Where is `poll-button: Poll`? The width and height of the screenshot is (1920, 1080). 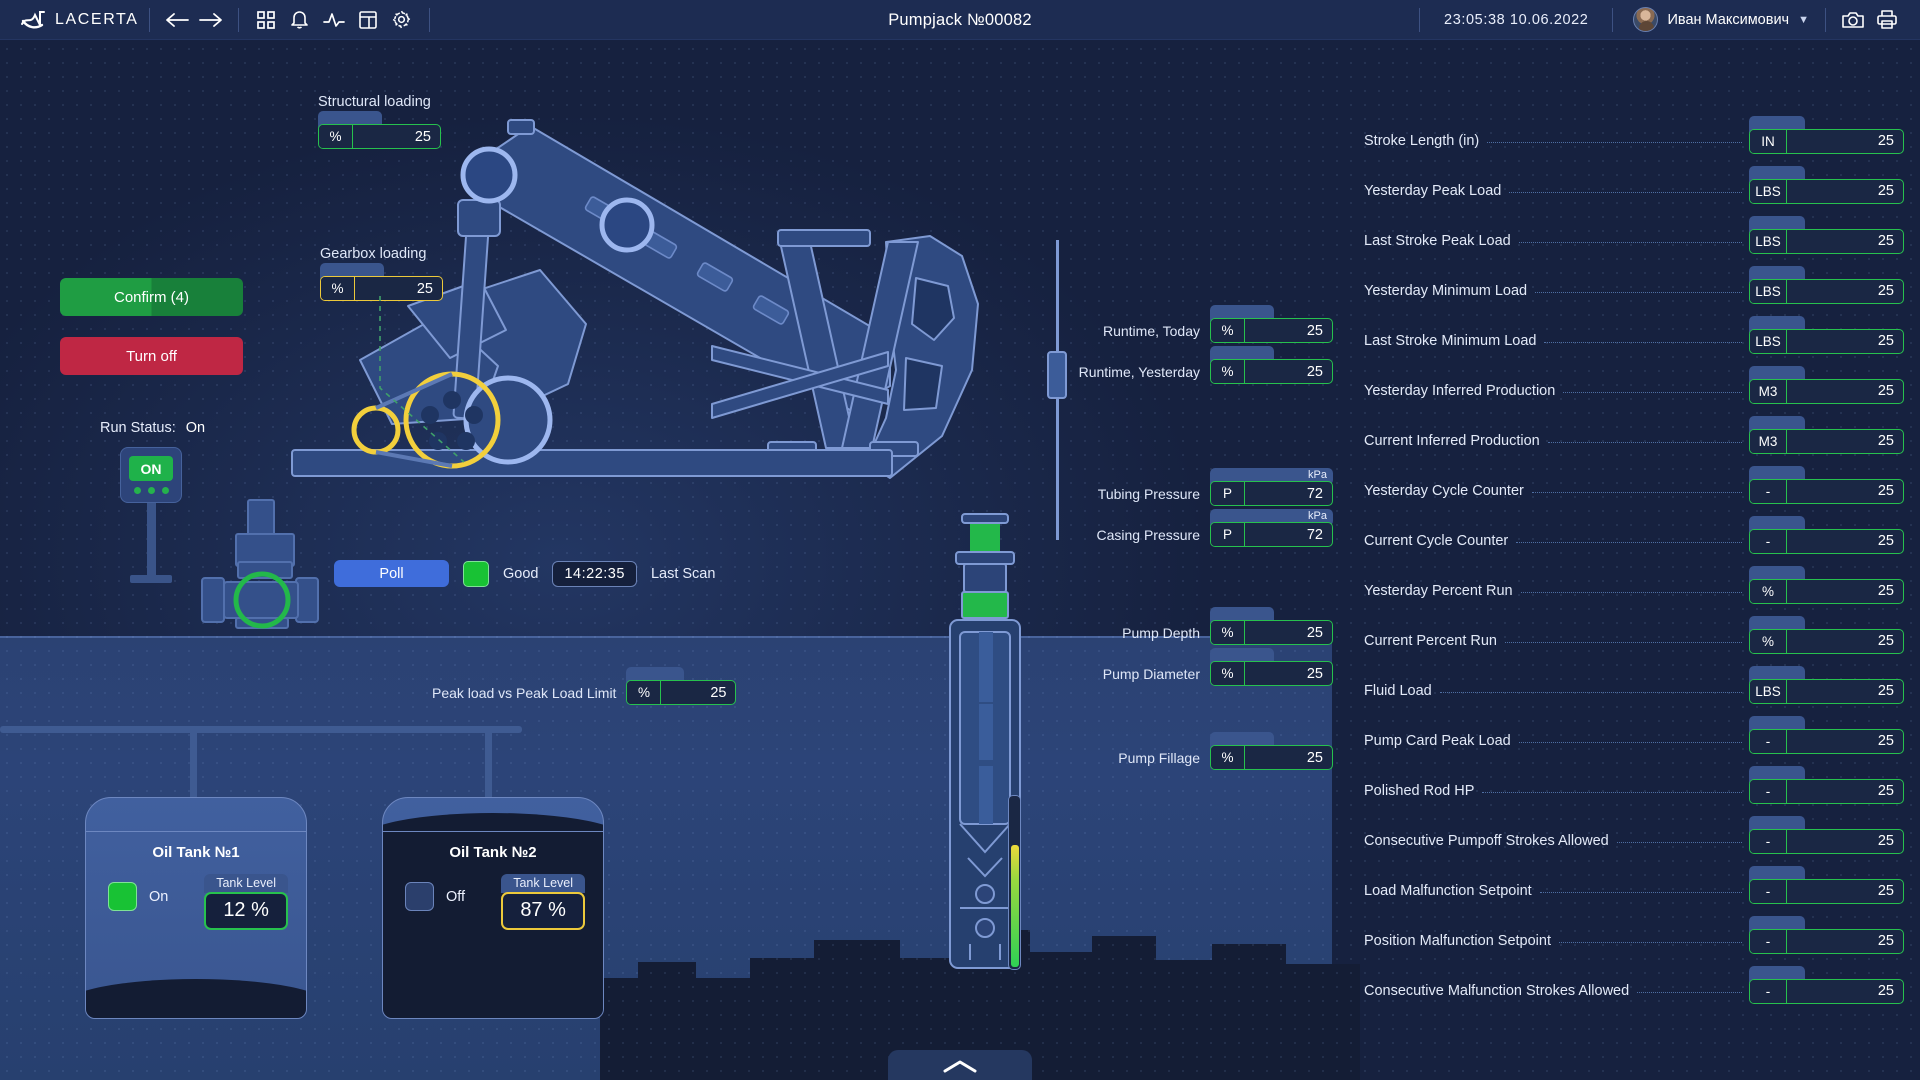 poll-button: Poll is located at coordinates (391, 573).